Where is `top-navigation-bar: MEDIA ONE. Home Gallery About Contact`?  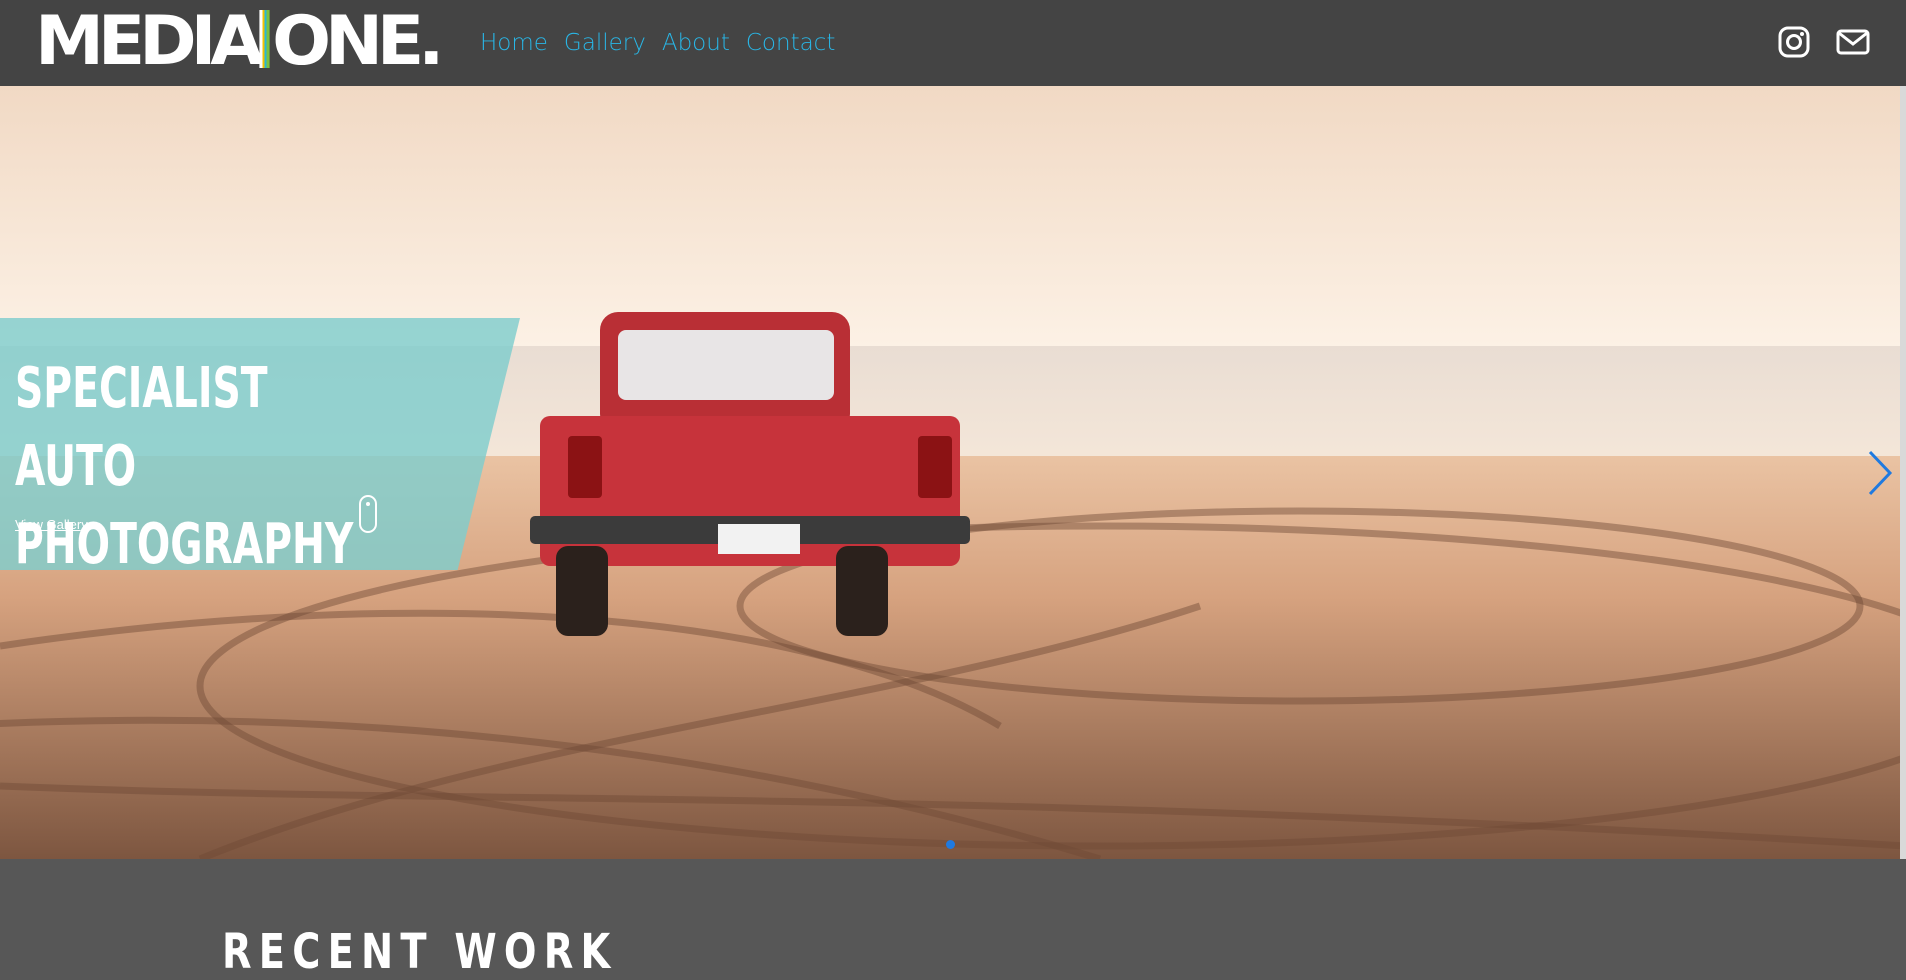 top-navigation-bar: MEDIA ONE. Home Gallery About Contact is located at coordinates (953, 43).